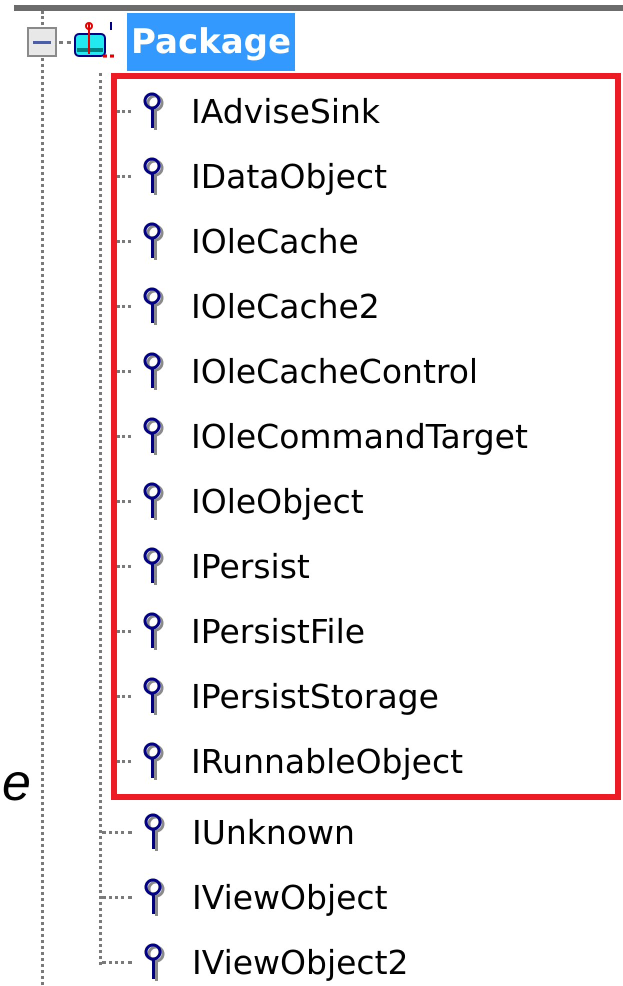  Describe the element at coordinates (300, 962) in the screenshot. I see `tree-item-label: IViewObject2` at that location.